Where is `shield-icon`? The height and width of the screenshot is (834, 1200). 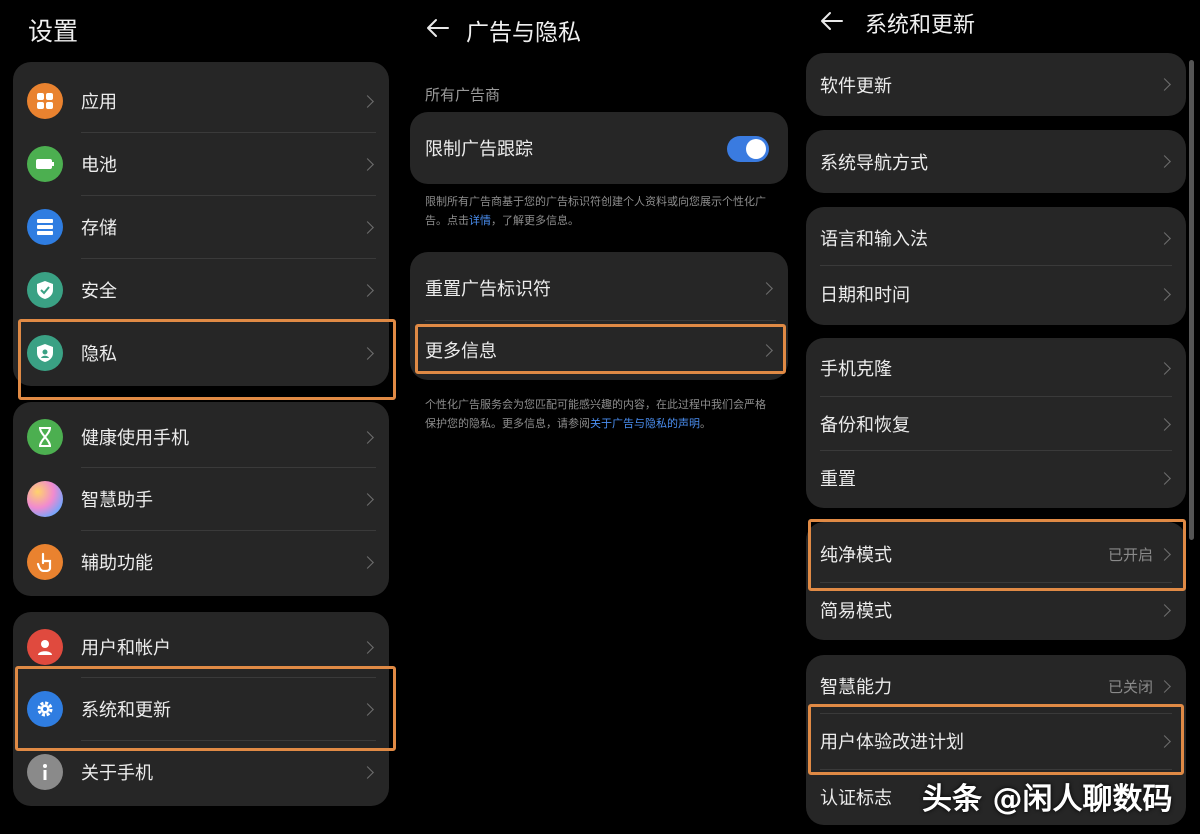 shield-icon is located at coordinates (45, 290).